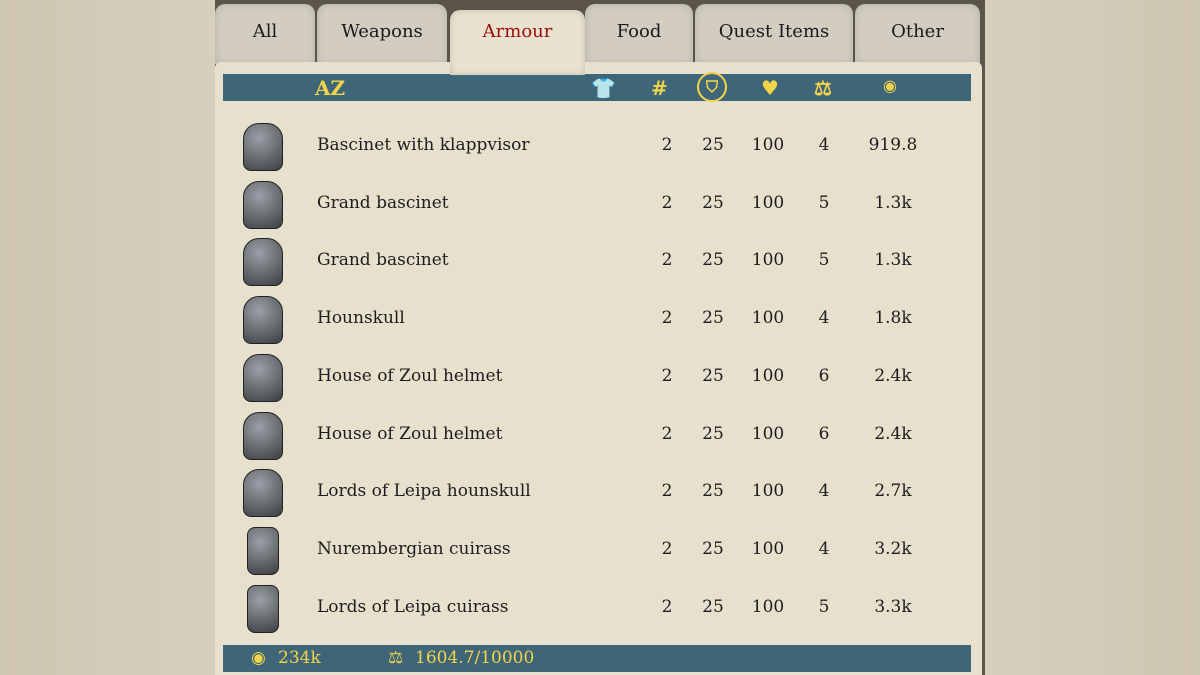 This screenshot has height=675, width=1200. Describe the element at coordinates (893, 145) in the screenshot. I see `item-price: 919.8` at that location.